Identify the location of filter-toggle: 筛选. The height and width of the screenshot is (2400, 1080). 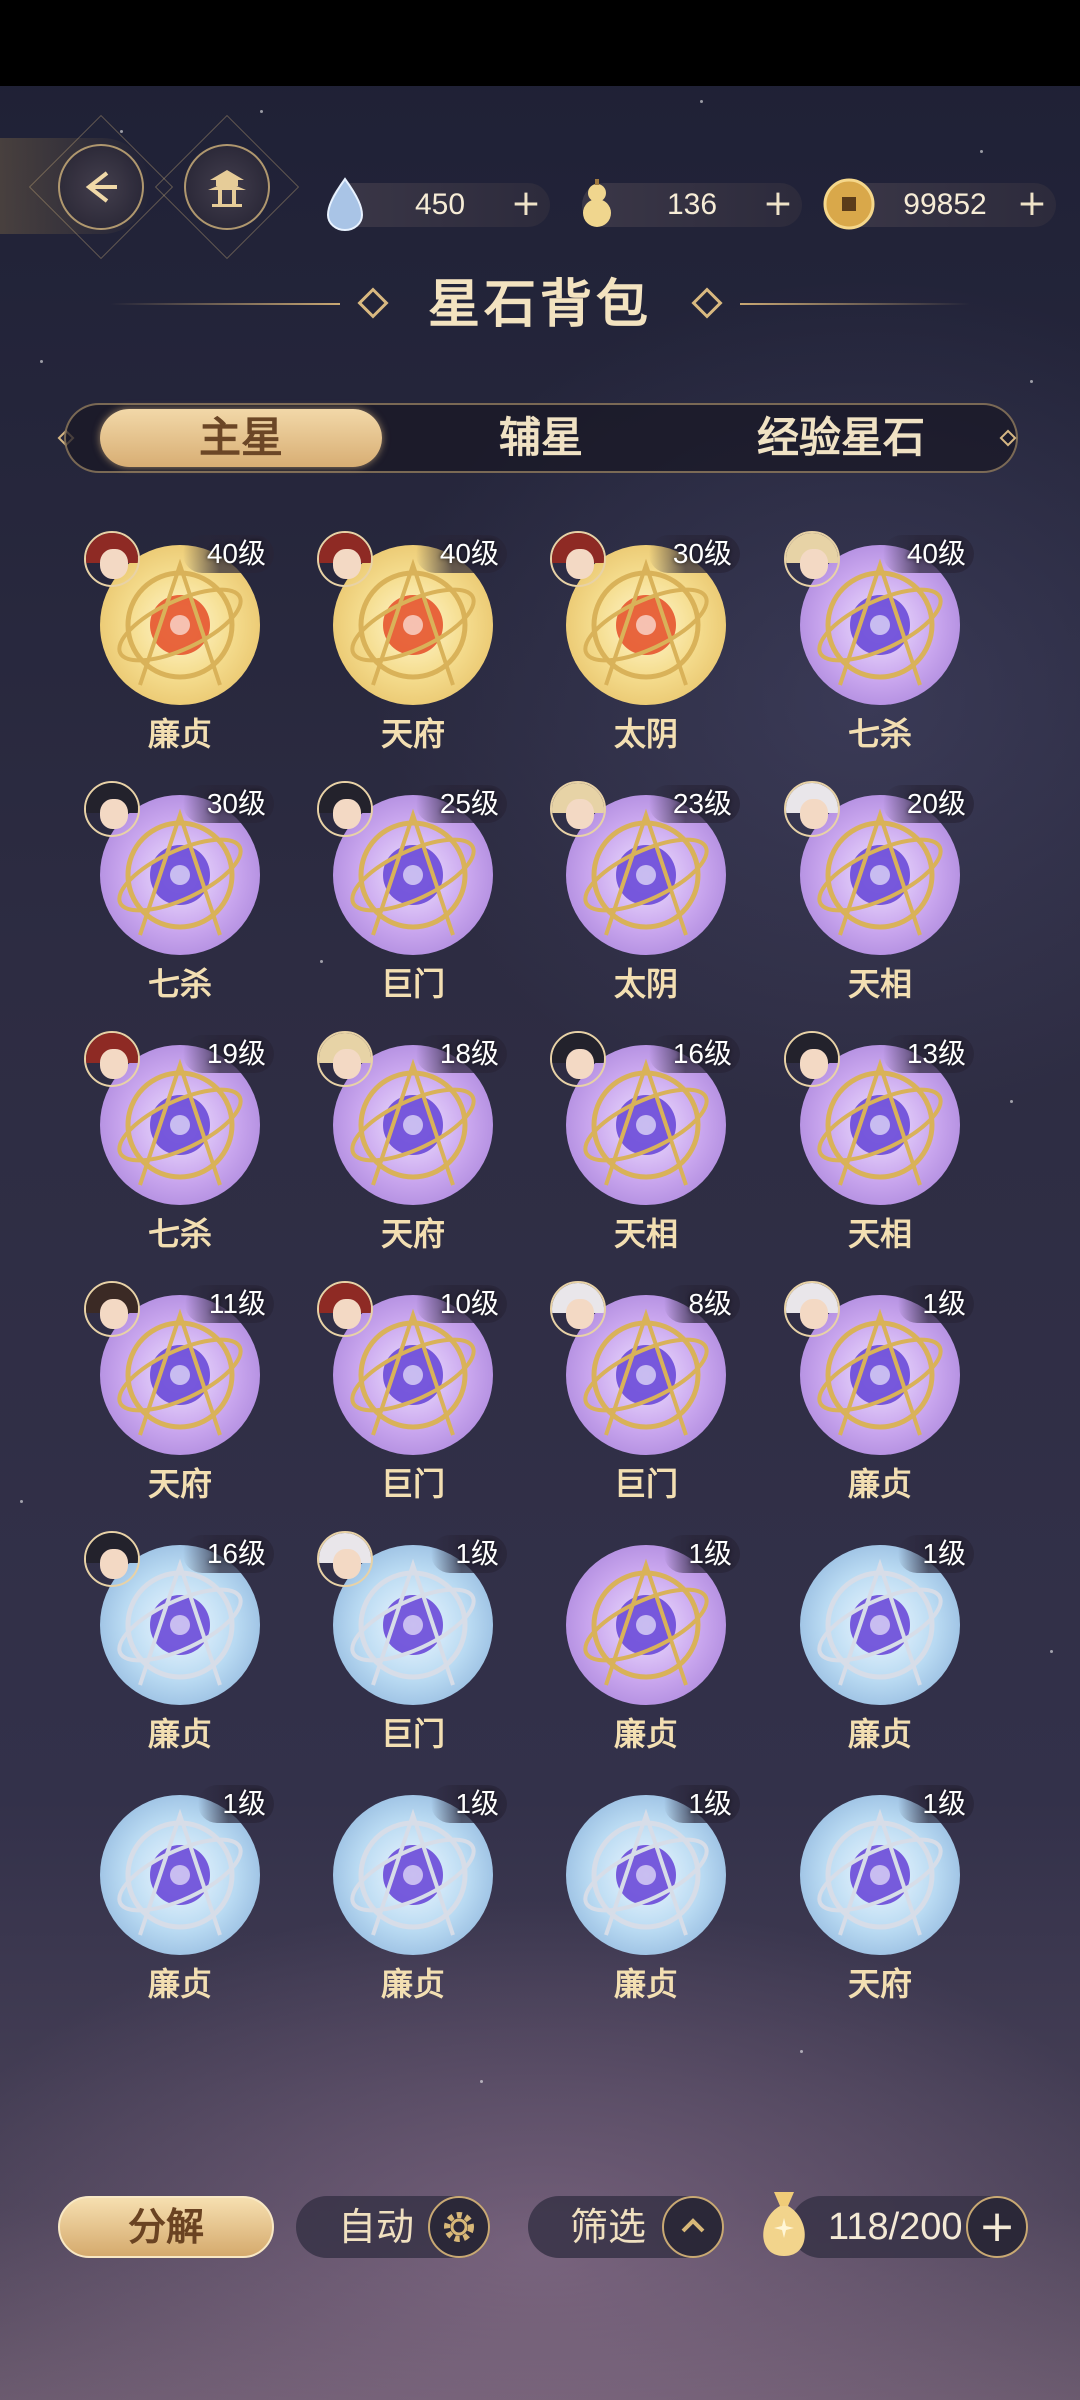
(626, 2227).